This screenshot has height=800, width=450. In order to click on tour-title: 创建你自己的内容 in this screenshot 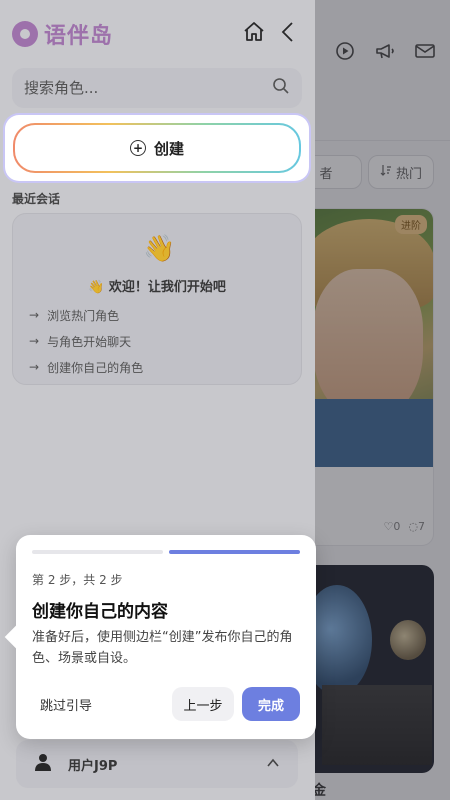, I will do `click(100, 612)`.